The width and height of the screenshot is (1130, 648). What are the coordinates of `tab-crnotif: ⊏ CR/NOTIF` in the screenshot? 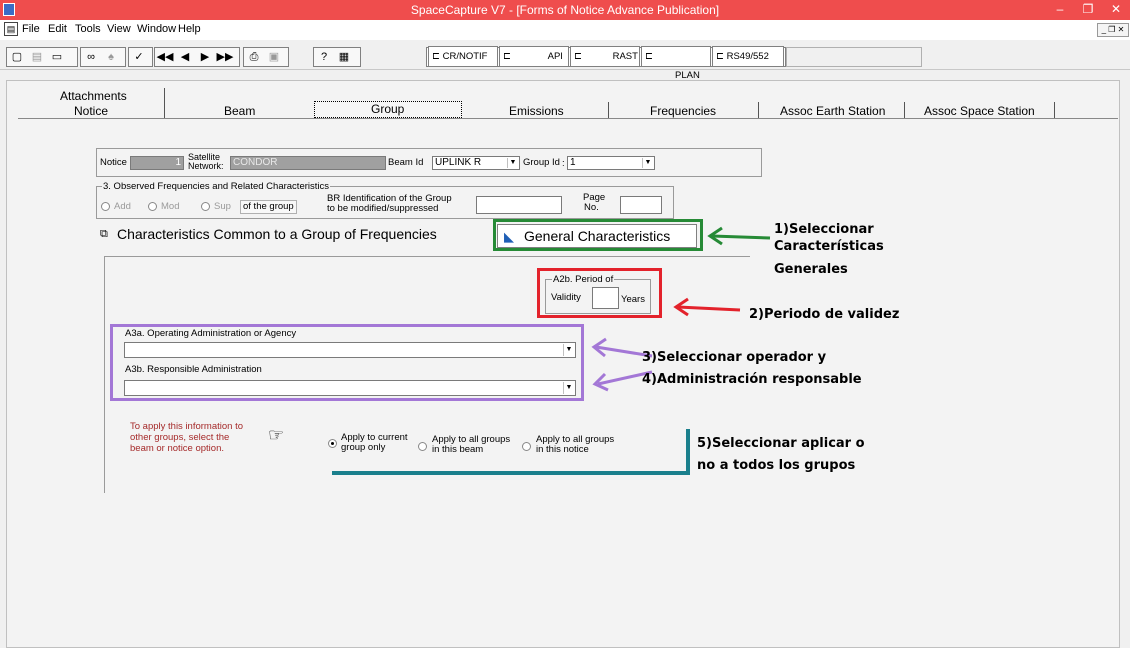 It's located at (463, 56).